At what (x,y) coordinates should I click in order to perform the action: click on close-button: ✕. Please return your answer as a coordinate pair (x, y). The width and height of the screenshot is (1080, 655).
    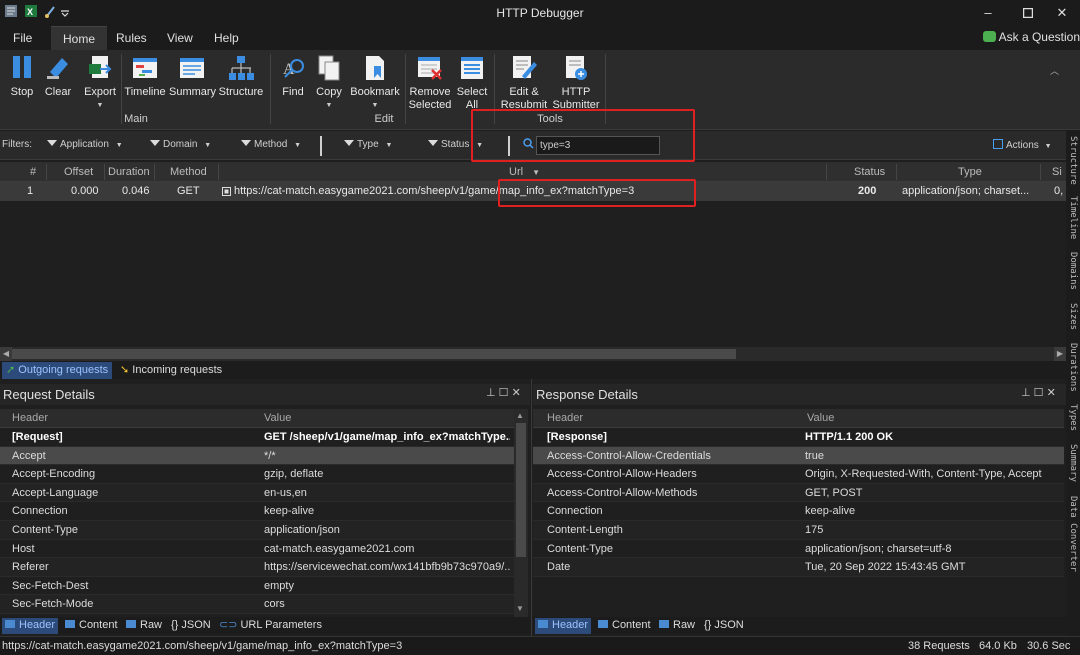
    Looking at the image, I should click on (1061, 13).